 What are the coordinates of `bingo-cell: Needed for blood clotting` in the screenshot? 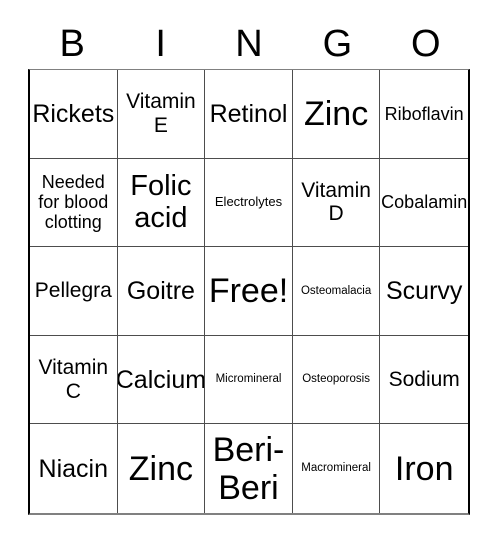 It's located at (74, 203).